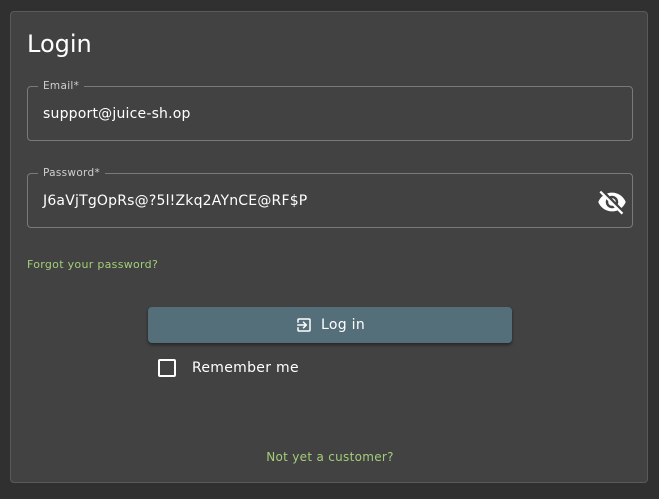 This screenshot has height=499, width=659. Describe the element at coordinates (612, 202) in the screenshot. I see `visibility-off-icon` at that location.